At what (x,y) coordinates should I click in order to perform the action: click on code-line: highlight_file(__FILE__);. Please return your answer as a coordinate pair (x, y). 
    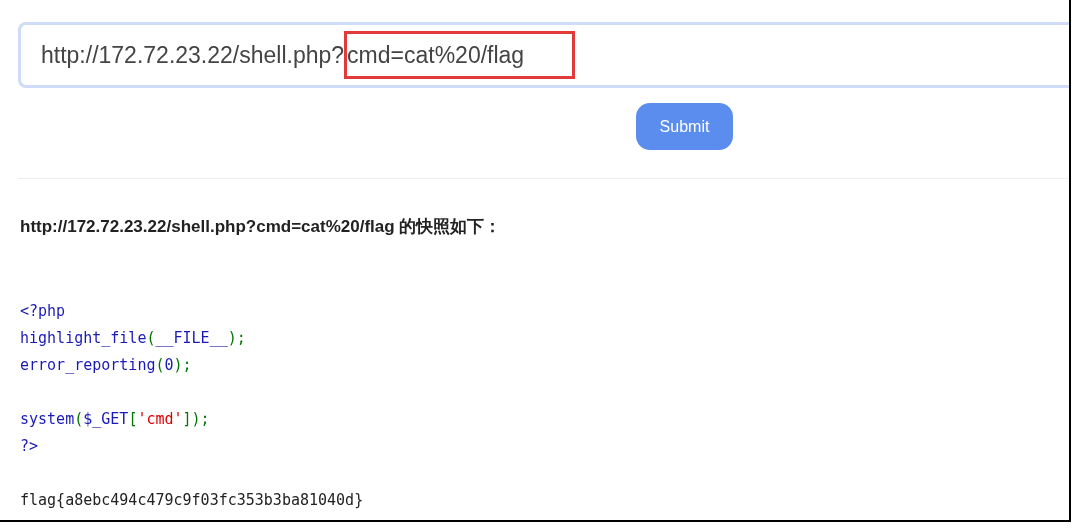
    Looking at the image, I should click on (133, 338).